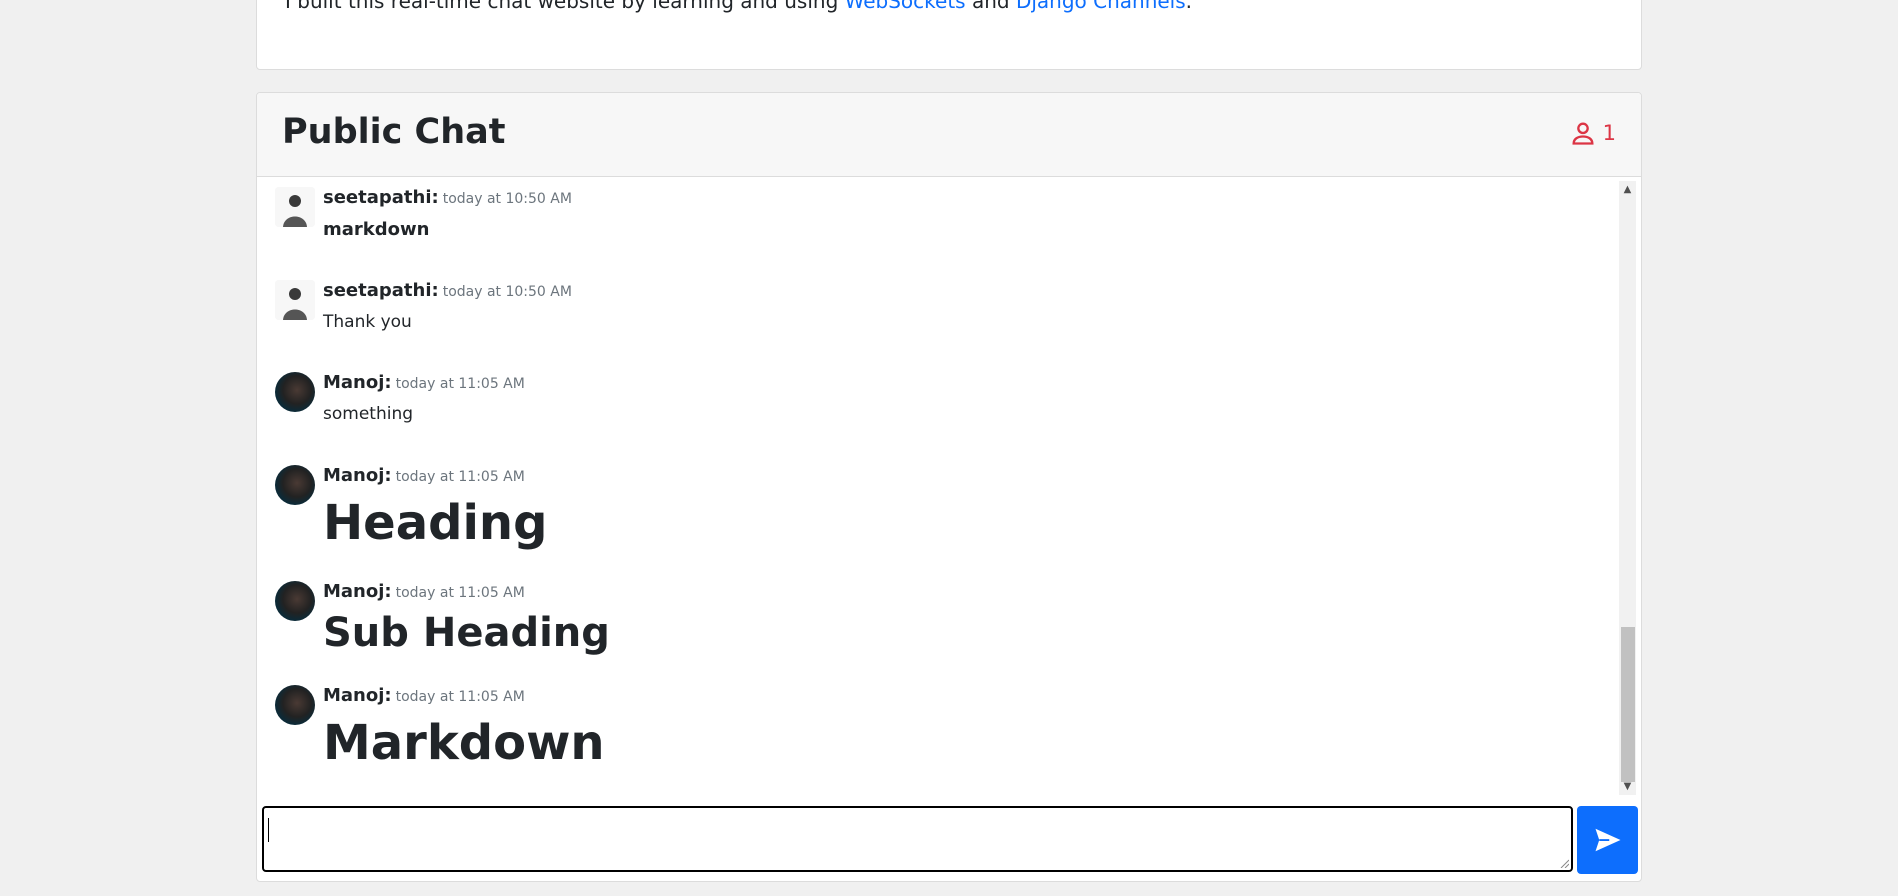 The image size is (1898, 896). What do you see at coordinates (1564, 863) in the screenshot?
I see `resize-grip-icon` at bounding box center [1564, 863].